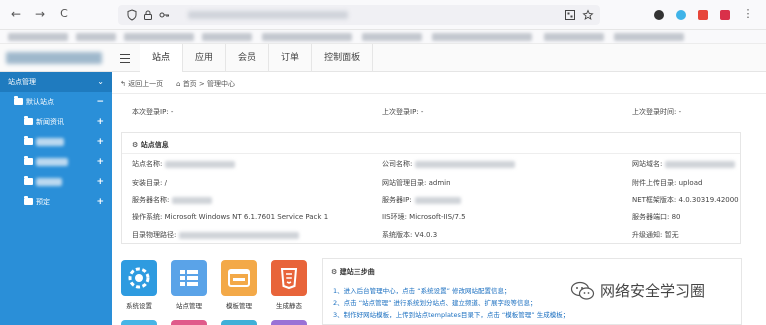  I want to click on extension-info-icon, so click(659, 15).